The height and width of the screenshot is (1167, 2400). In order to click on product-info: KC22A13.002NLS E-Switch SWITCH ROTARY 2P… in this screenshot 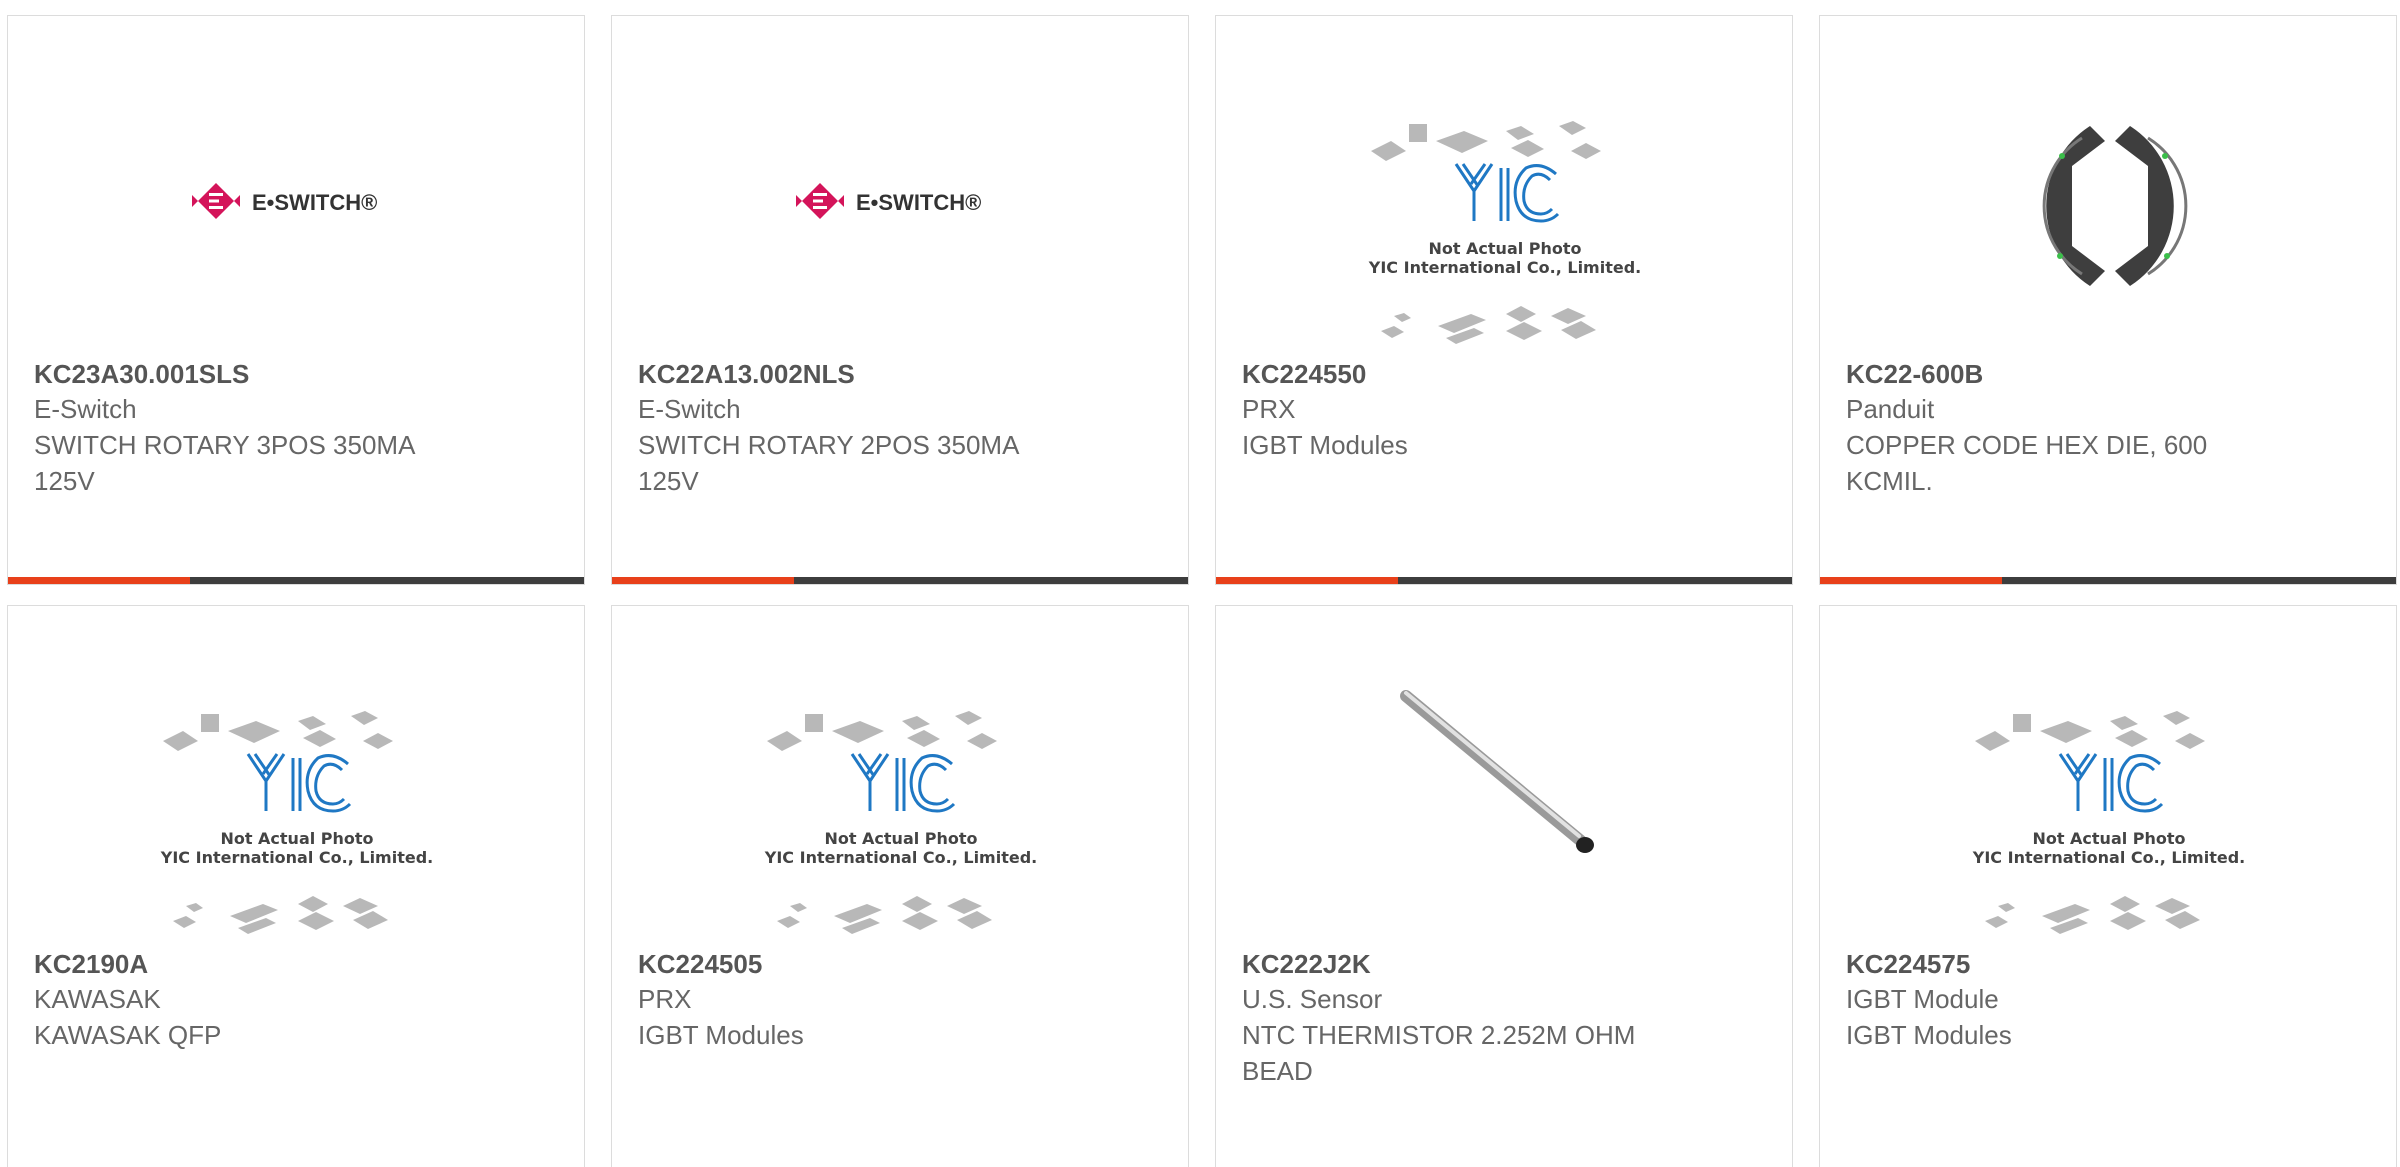, I will do `click(900, 428)`.